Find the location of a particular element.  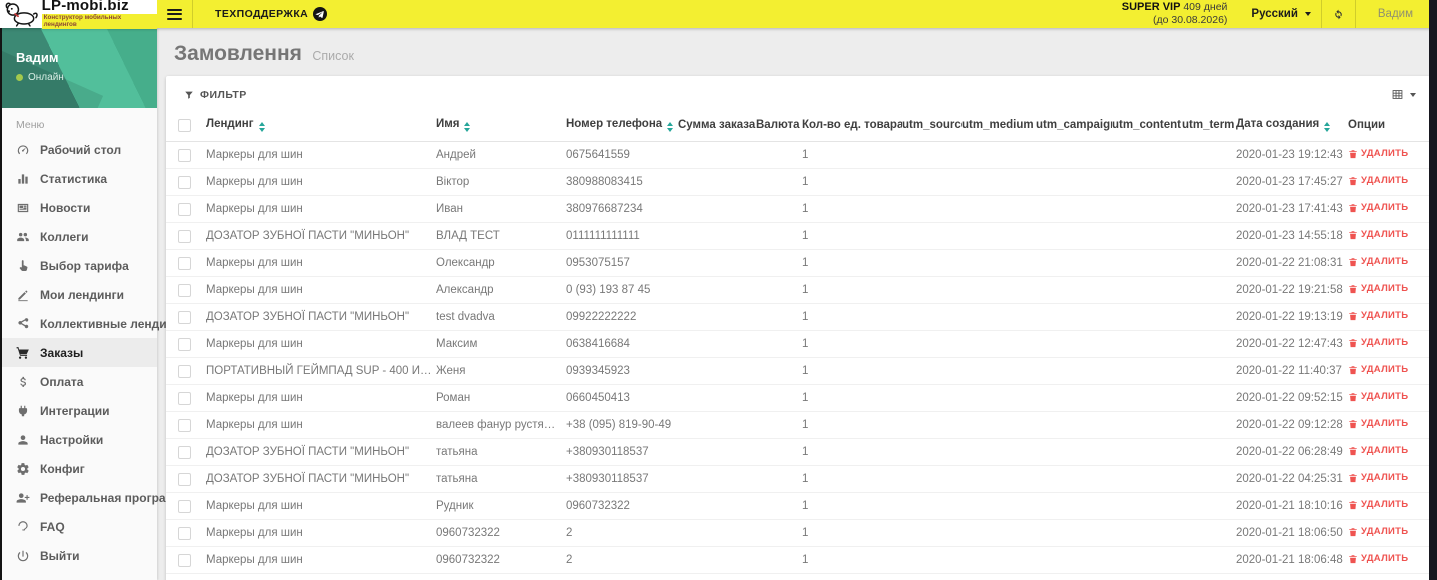

sidebar-item-statistics: Статистика is located at coordinates (79, 178).